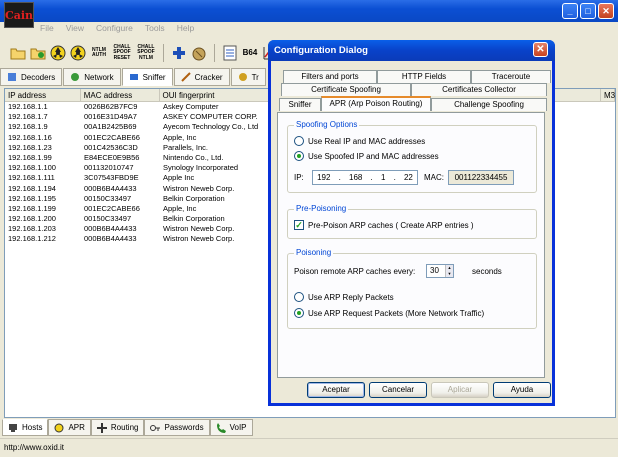 The height and width of the screenshot is (457, 618). What do you see at coordinates (28, 117) in the screenshot?
I see `ip-cell: 192.168.1.7` at bounding box center [28, 117].